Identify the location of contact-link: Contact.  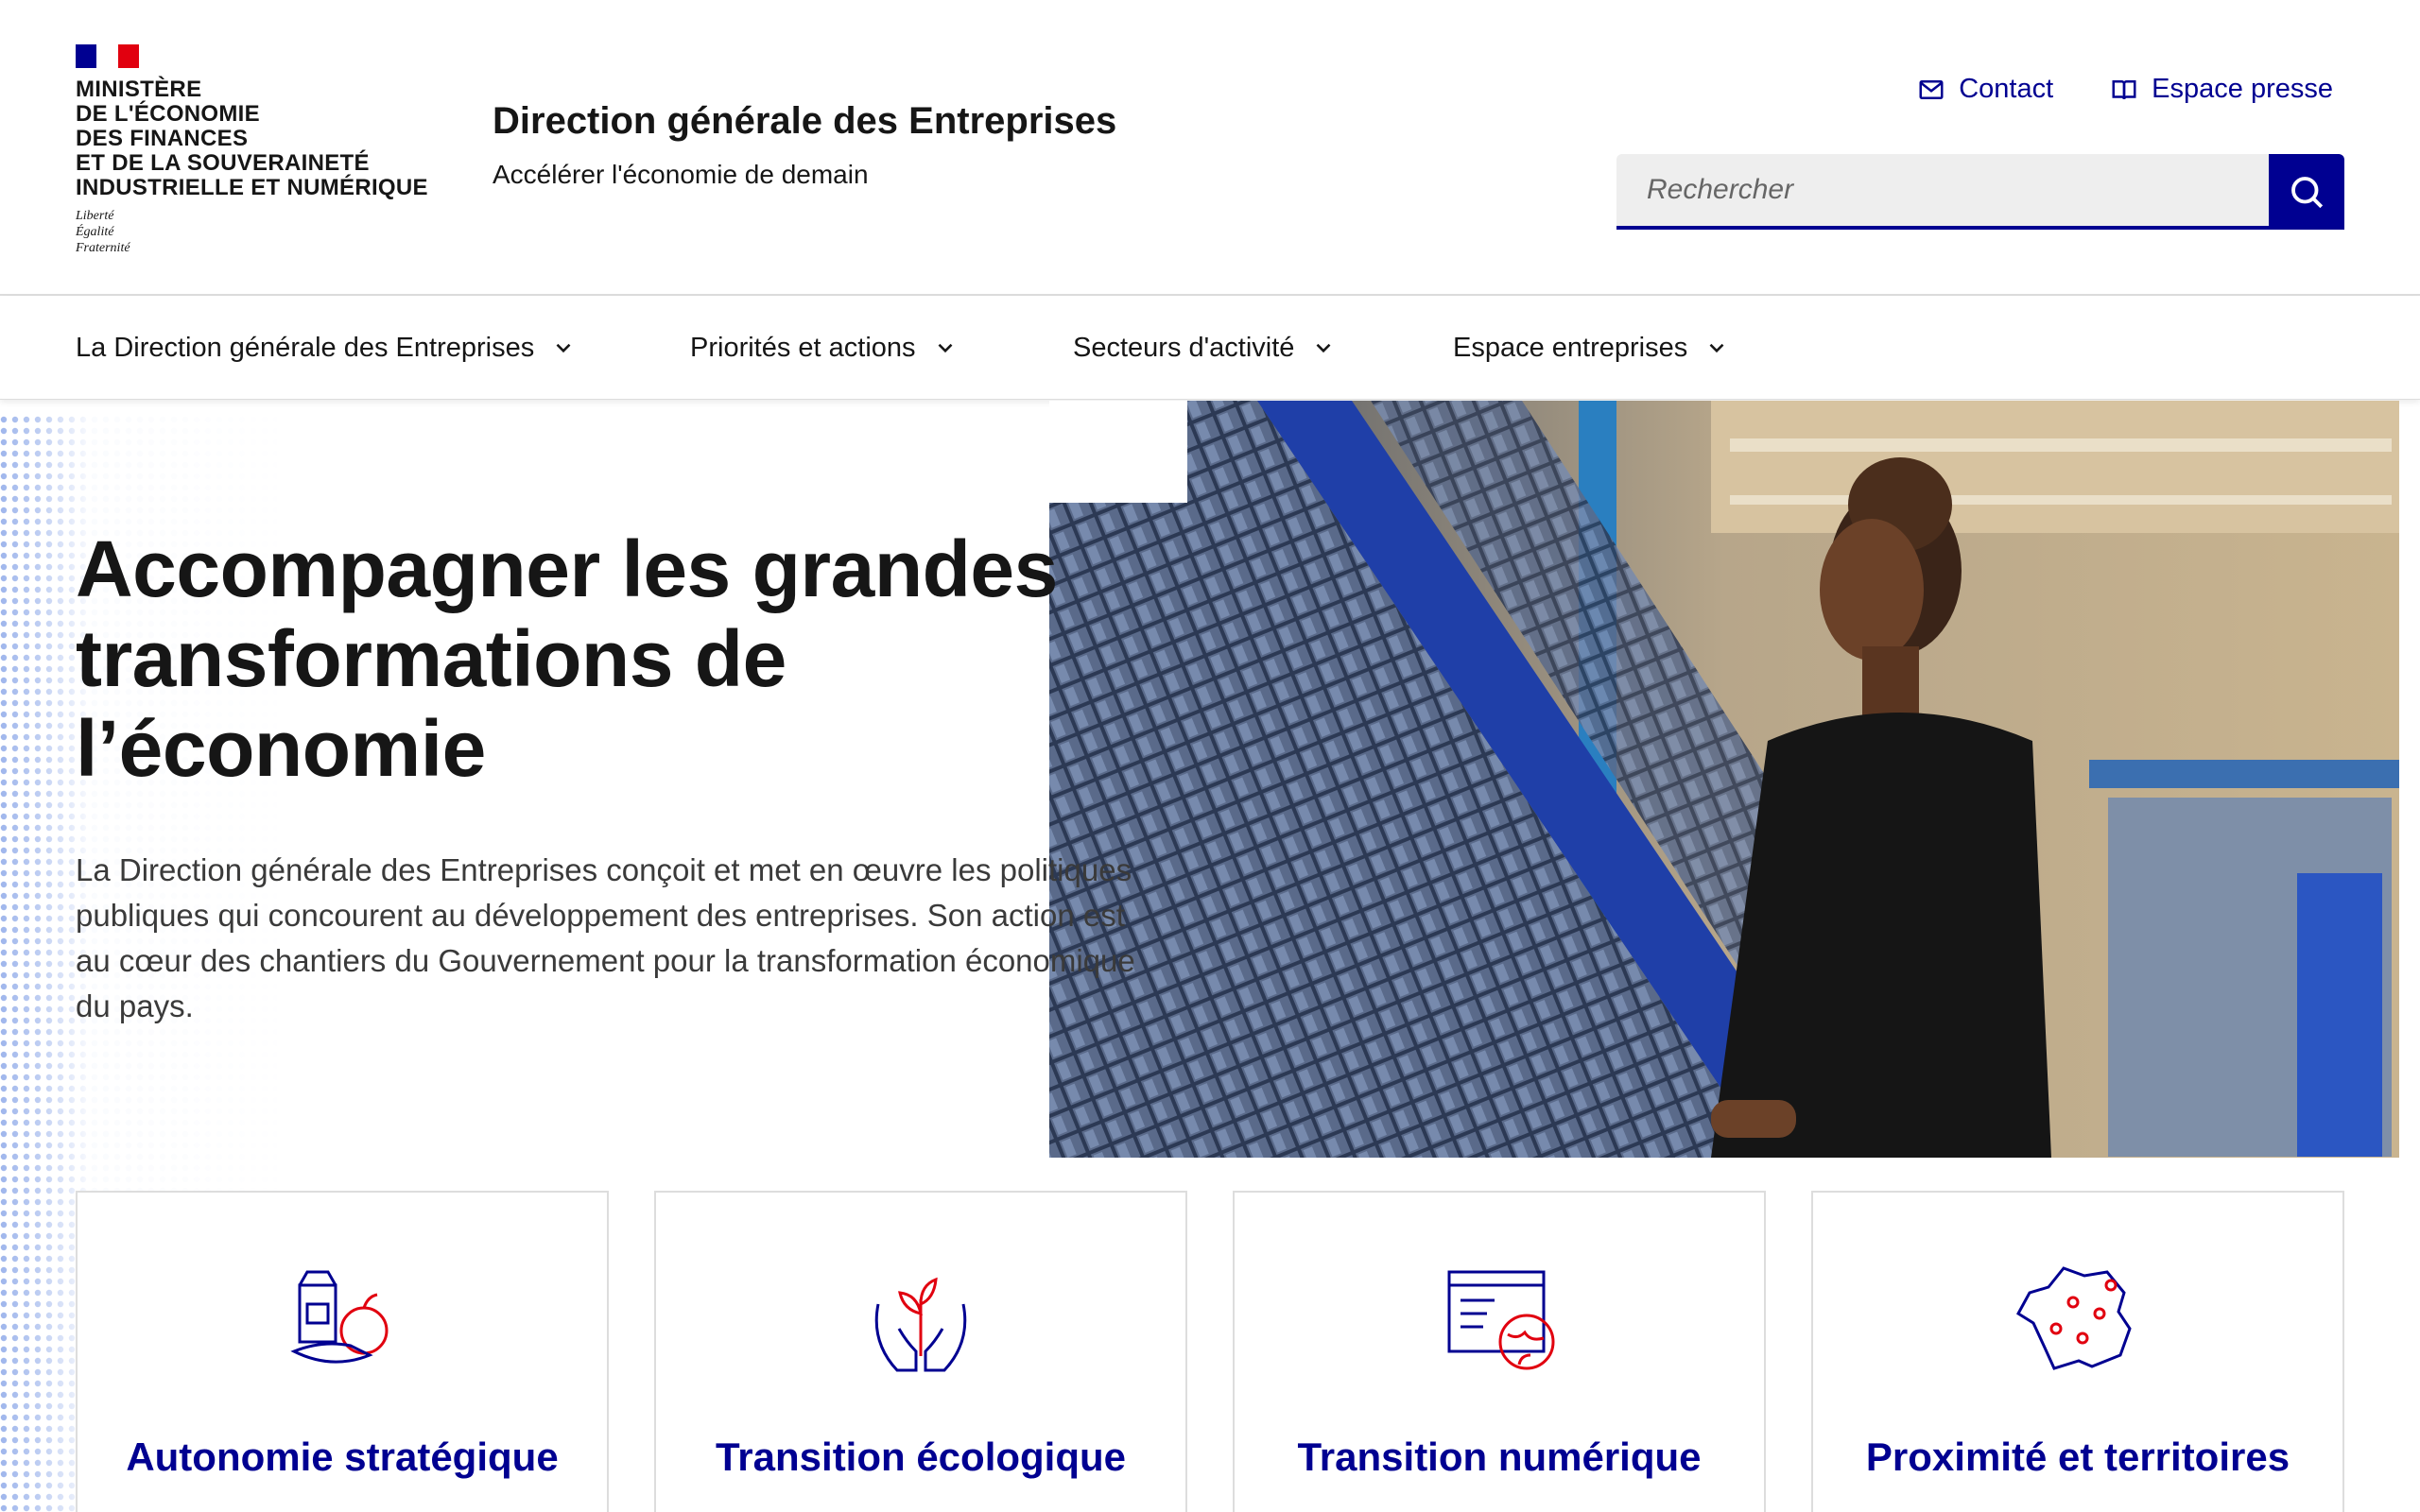
(1985, 89).